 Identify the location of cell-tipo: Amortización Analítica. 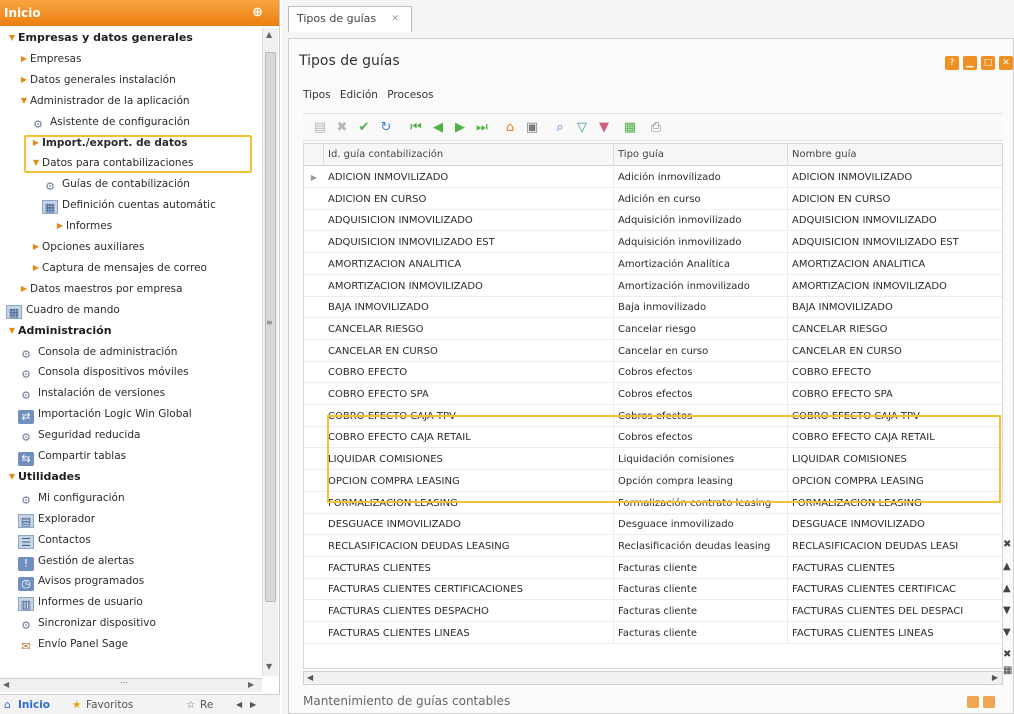
(701, 264).